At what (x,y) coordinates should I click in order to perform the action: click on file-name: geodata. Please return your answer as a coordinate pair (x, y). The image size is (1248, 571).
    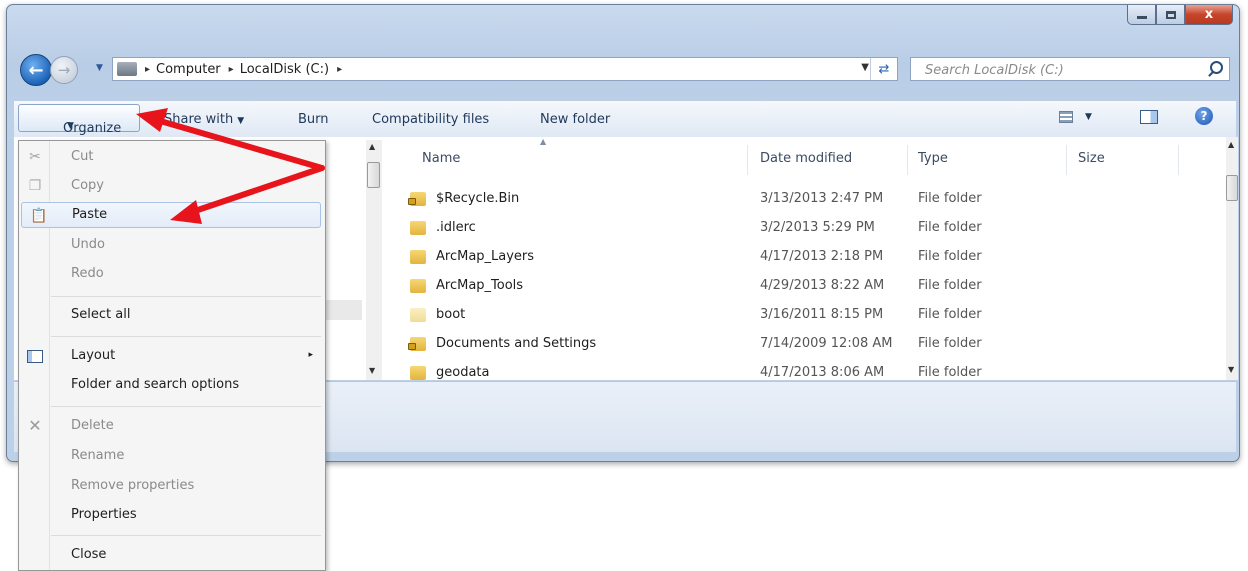
    Looking at the image, I should click on (463, 372).